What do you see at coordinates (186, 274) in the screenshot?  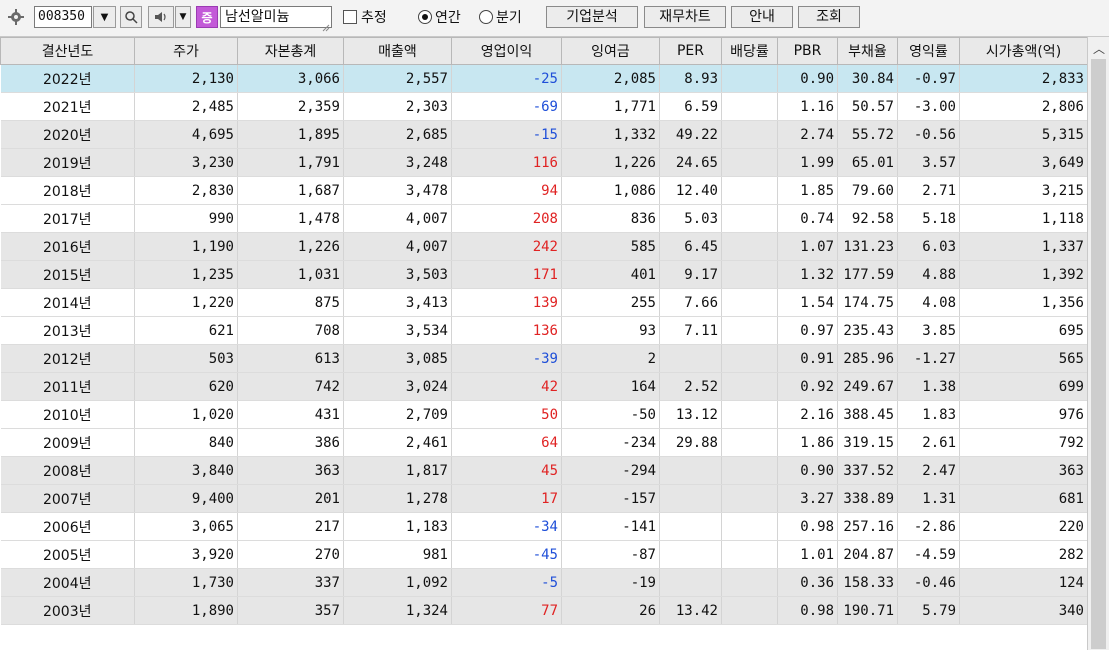 I see `table-cell: 1,235` at bounding box center [186, 274].